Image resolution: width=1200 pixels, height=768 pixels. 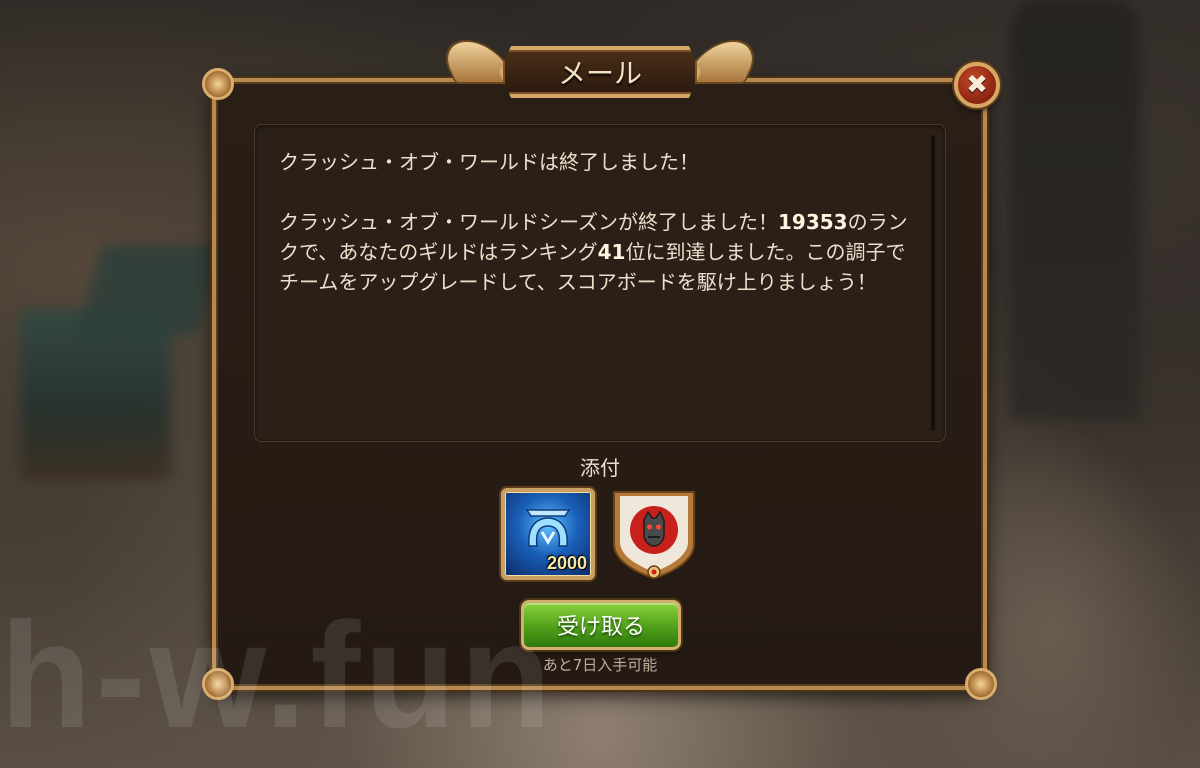 I want to click on background-roof, so click(x=150, y=290).